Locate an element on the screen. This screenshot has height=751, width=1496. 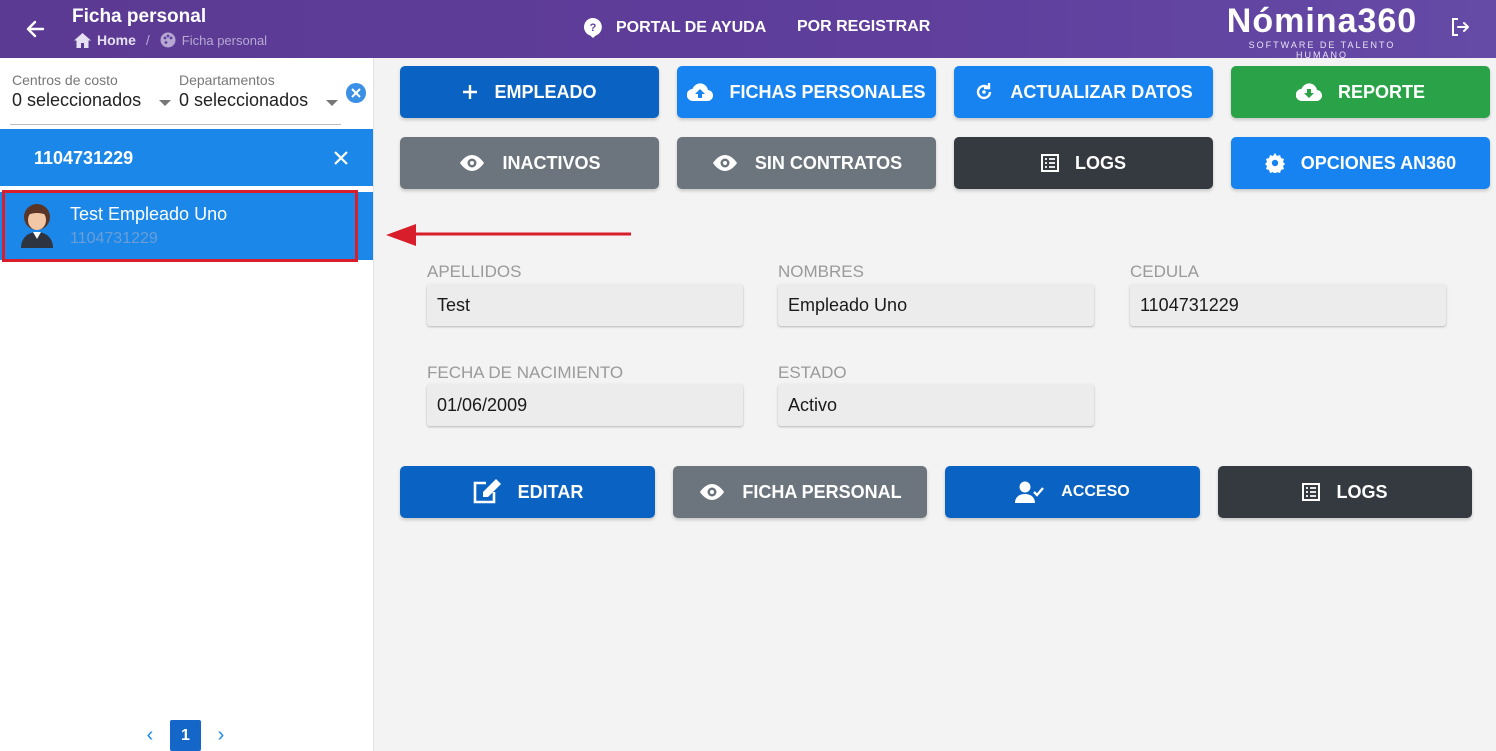
filter-divider is located at coordinates (175, 124).